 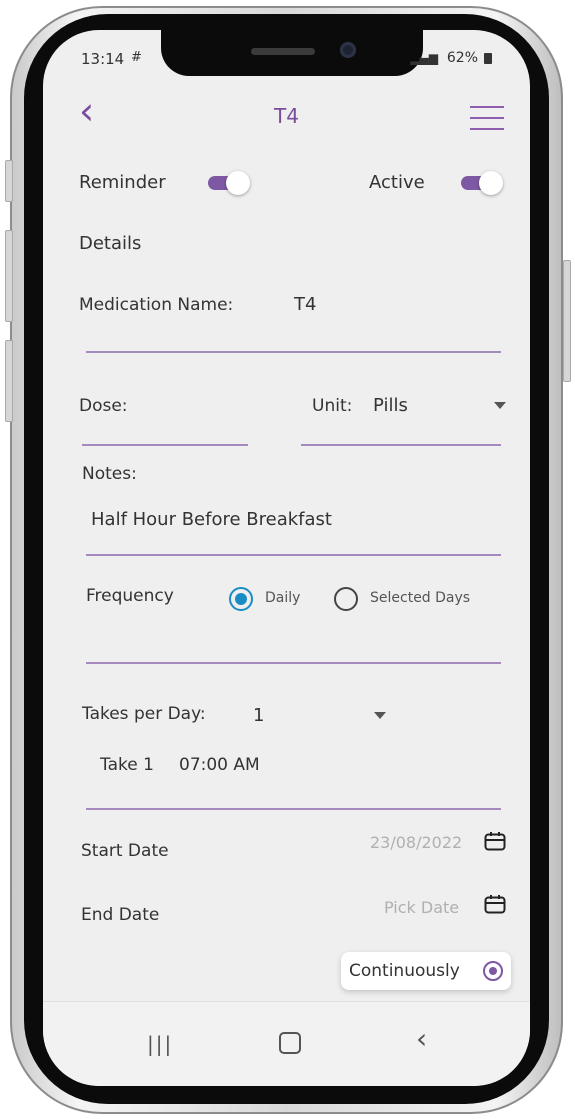 I want to click on continuously-radio, so click(x=493, y=971).